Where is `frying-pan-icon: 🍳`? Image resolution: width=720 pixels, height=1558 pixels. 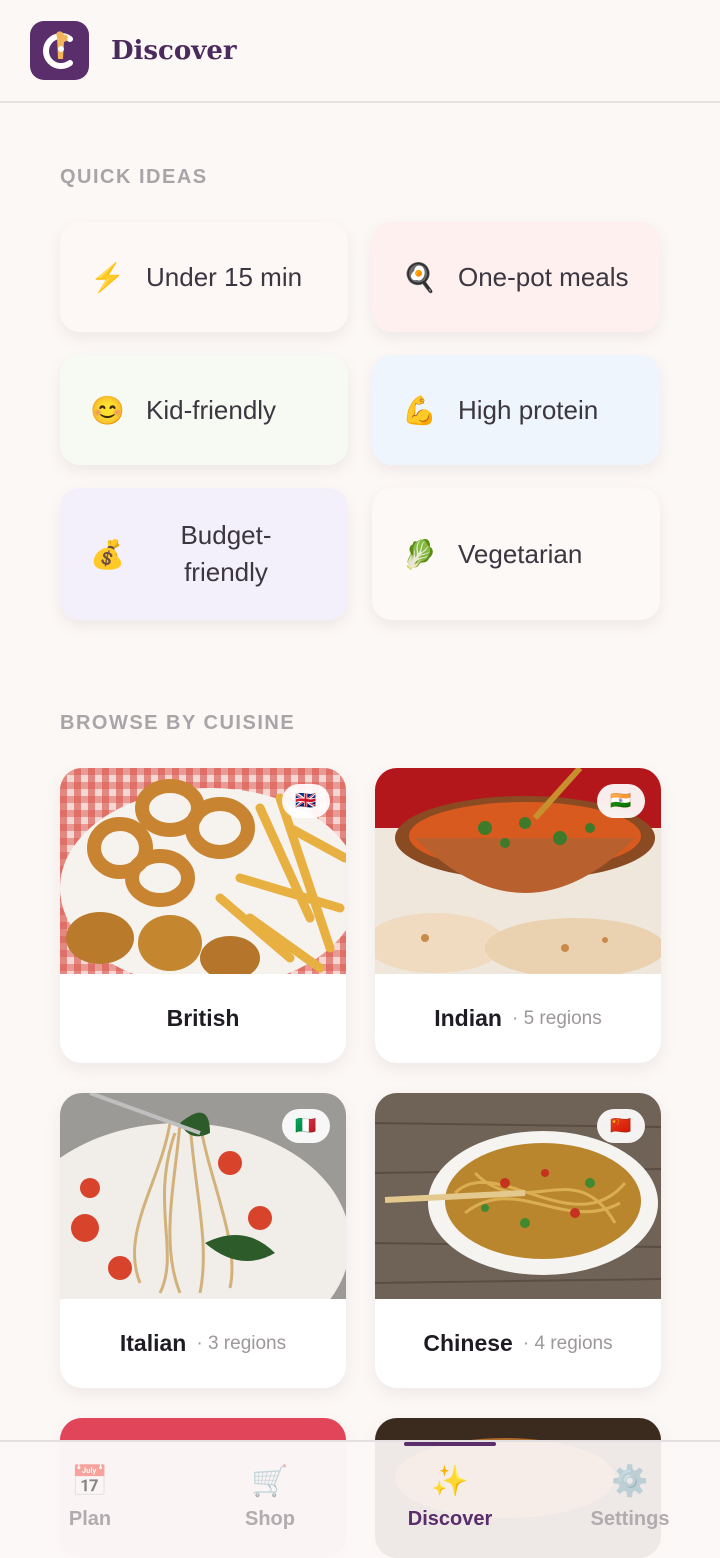 frying-pan-icon: 🍳 is located at coordinates (419, 277).